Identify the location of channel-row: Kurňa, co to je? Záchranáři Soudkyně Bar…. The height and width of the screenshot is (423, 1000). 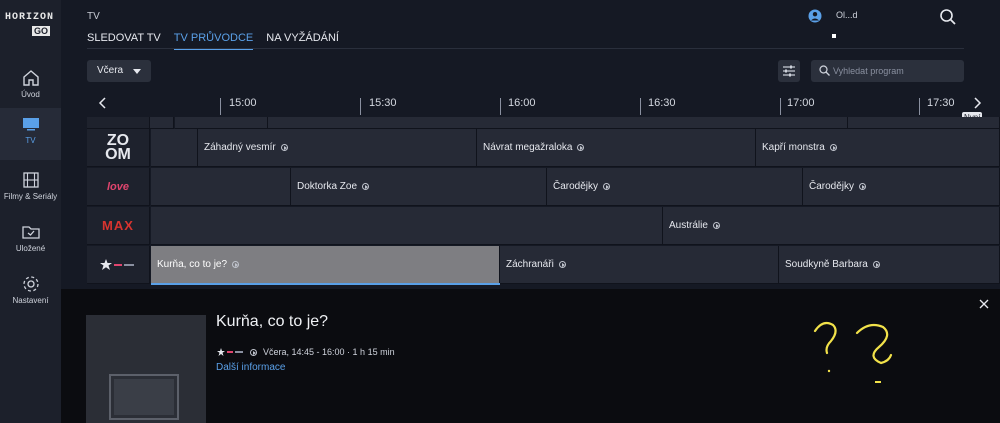
(543, 265).